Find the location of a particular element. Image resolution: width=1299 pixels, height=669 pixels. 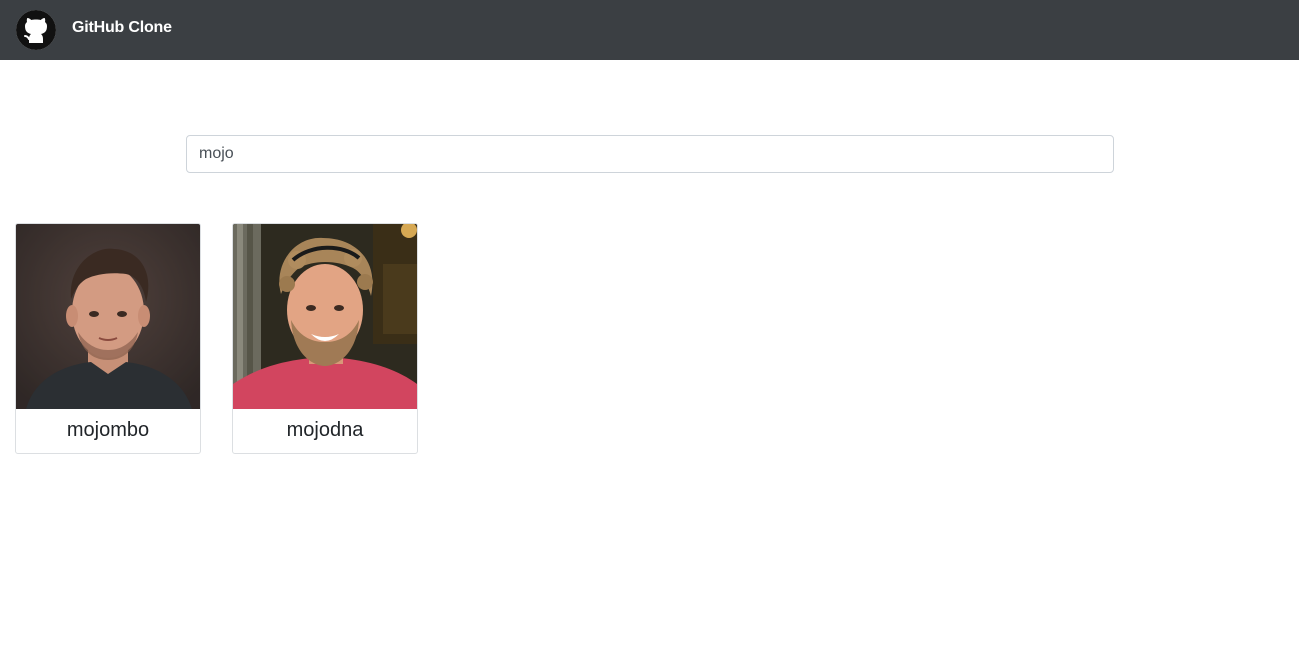

brand-title: GitHub Clone is located at coordinates (122, 28).